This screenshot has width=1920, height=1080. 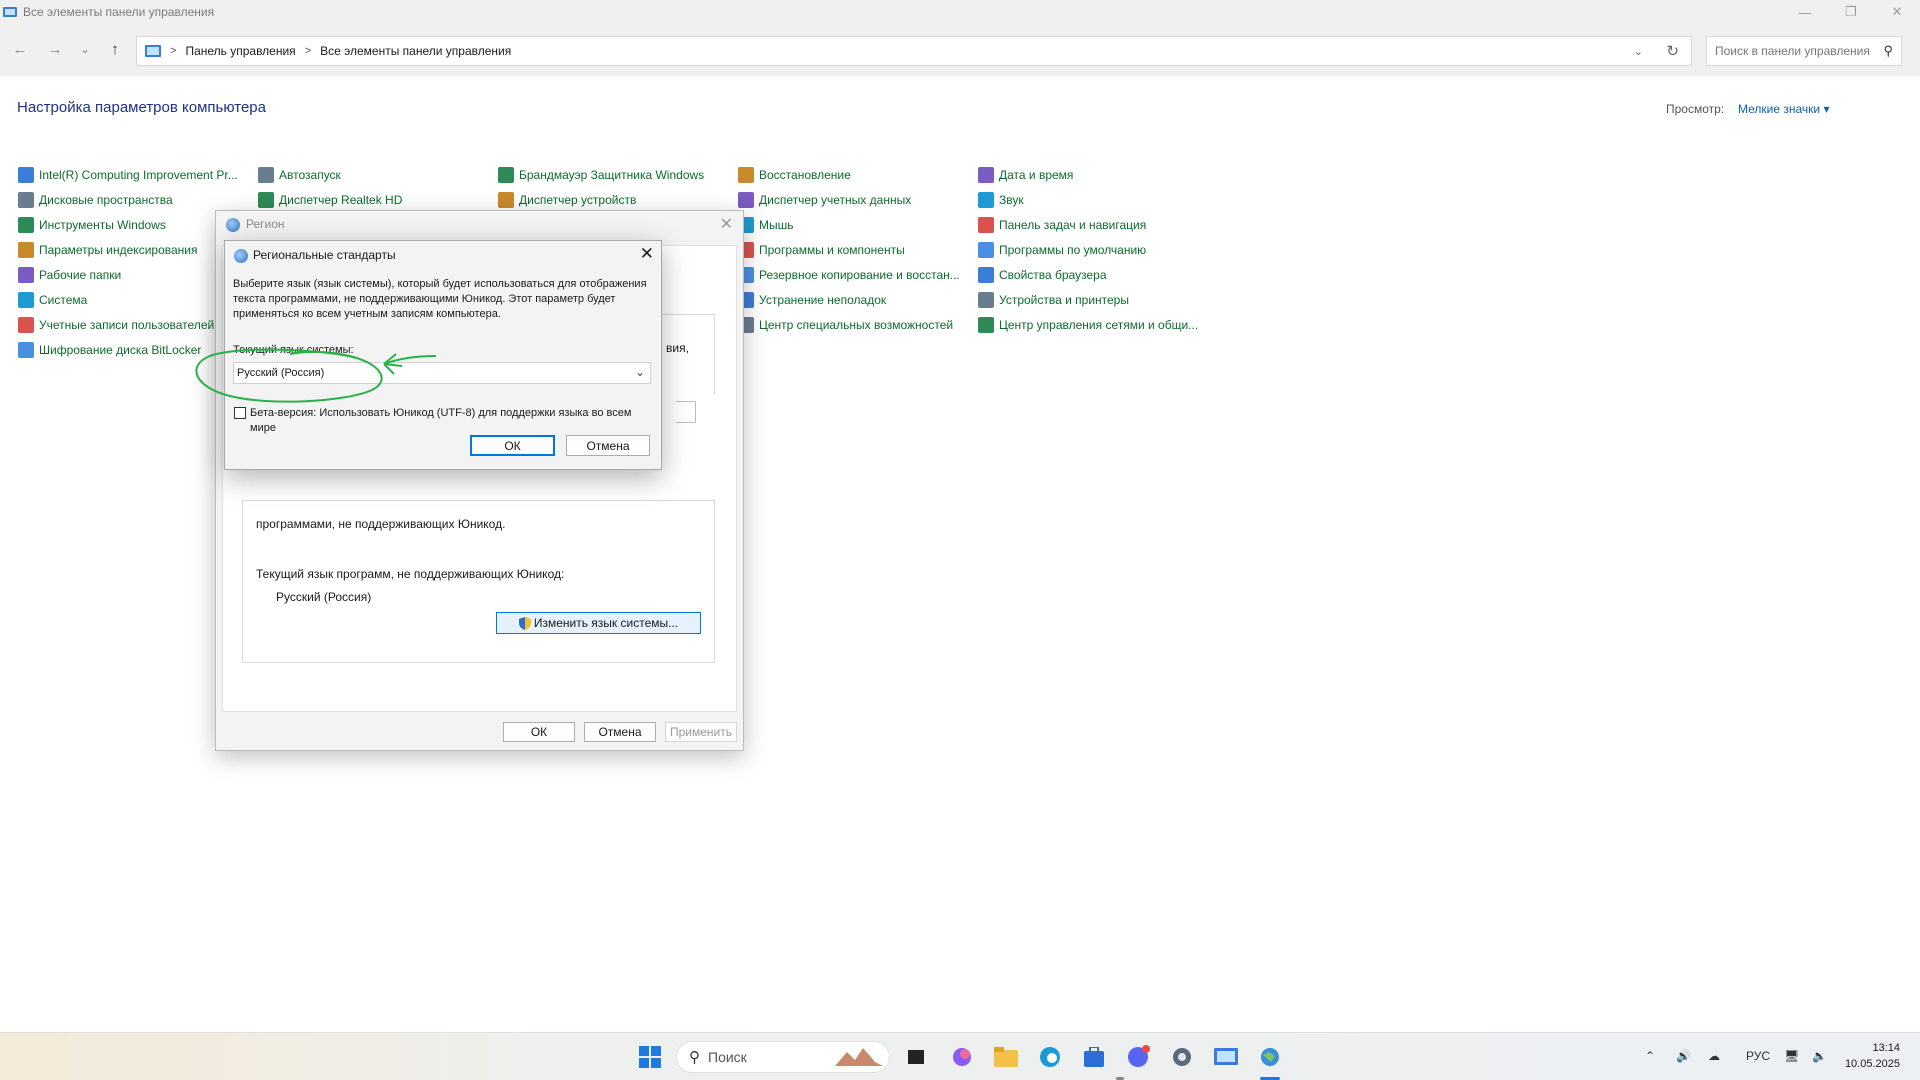 I want to click on breadcrumb-all-items: Все элементы панели управления, so click(x=415, y=51).